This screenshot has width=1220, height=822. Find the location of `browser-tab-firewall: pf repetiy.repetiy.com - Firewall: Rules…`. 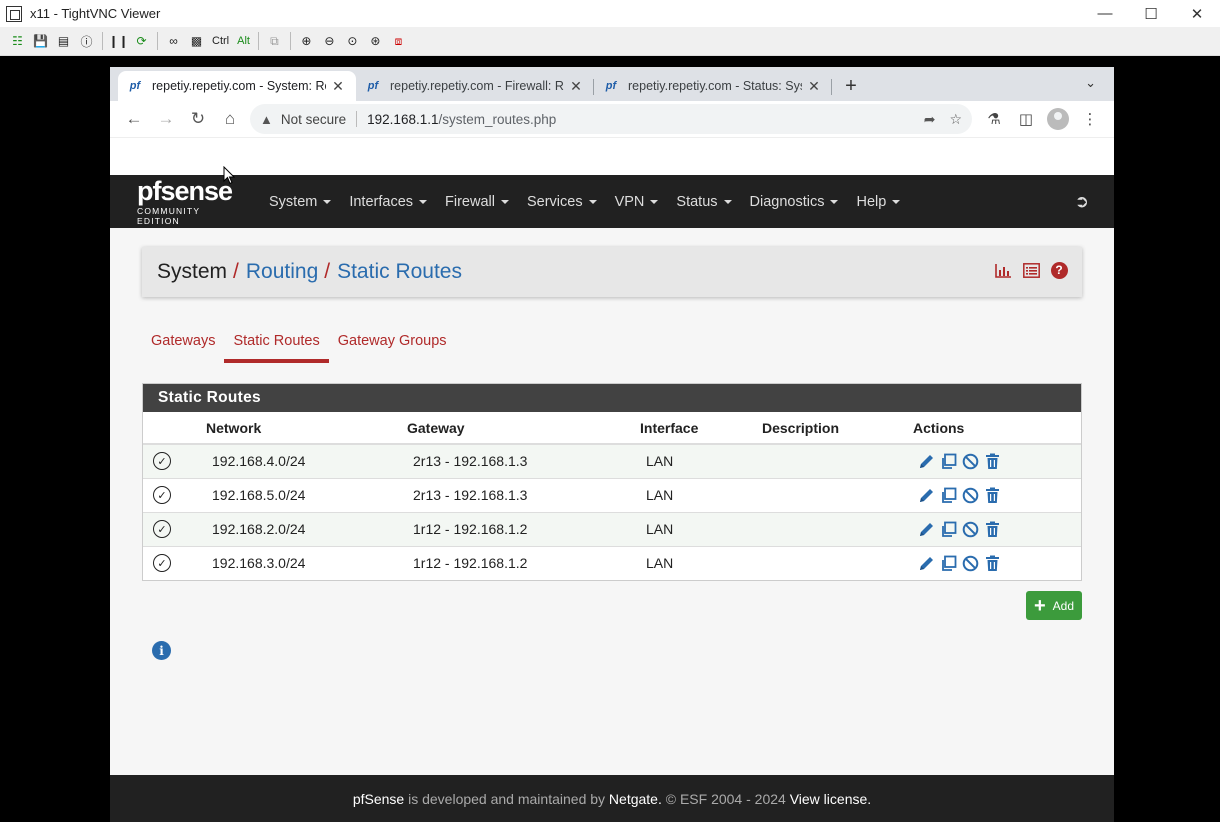

browser-tab-firewall: pf repetiy.repetiy.com - Firewall: Rules… is located at coordinates (475, 86).